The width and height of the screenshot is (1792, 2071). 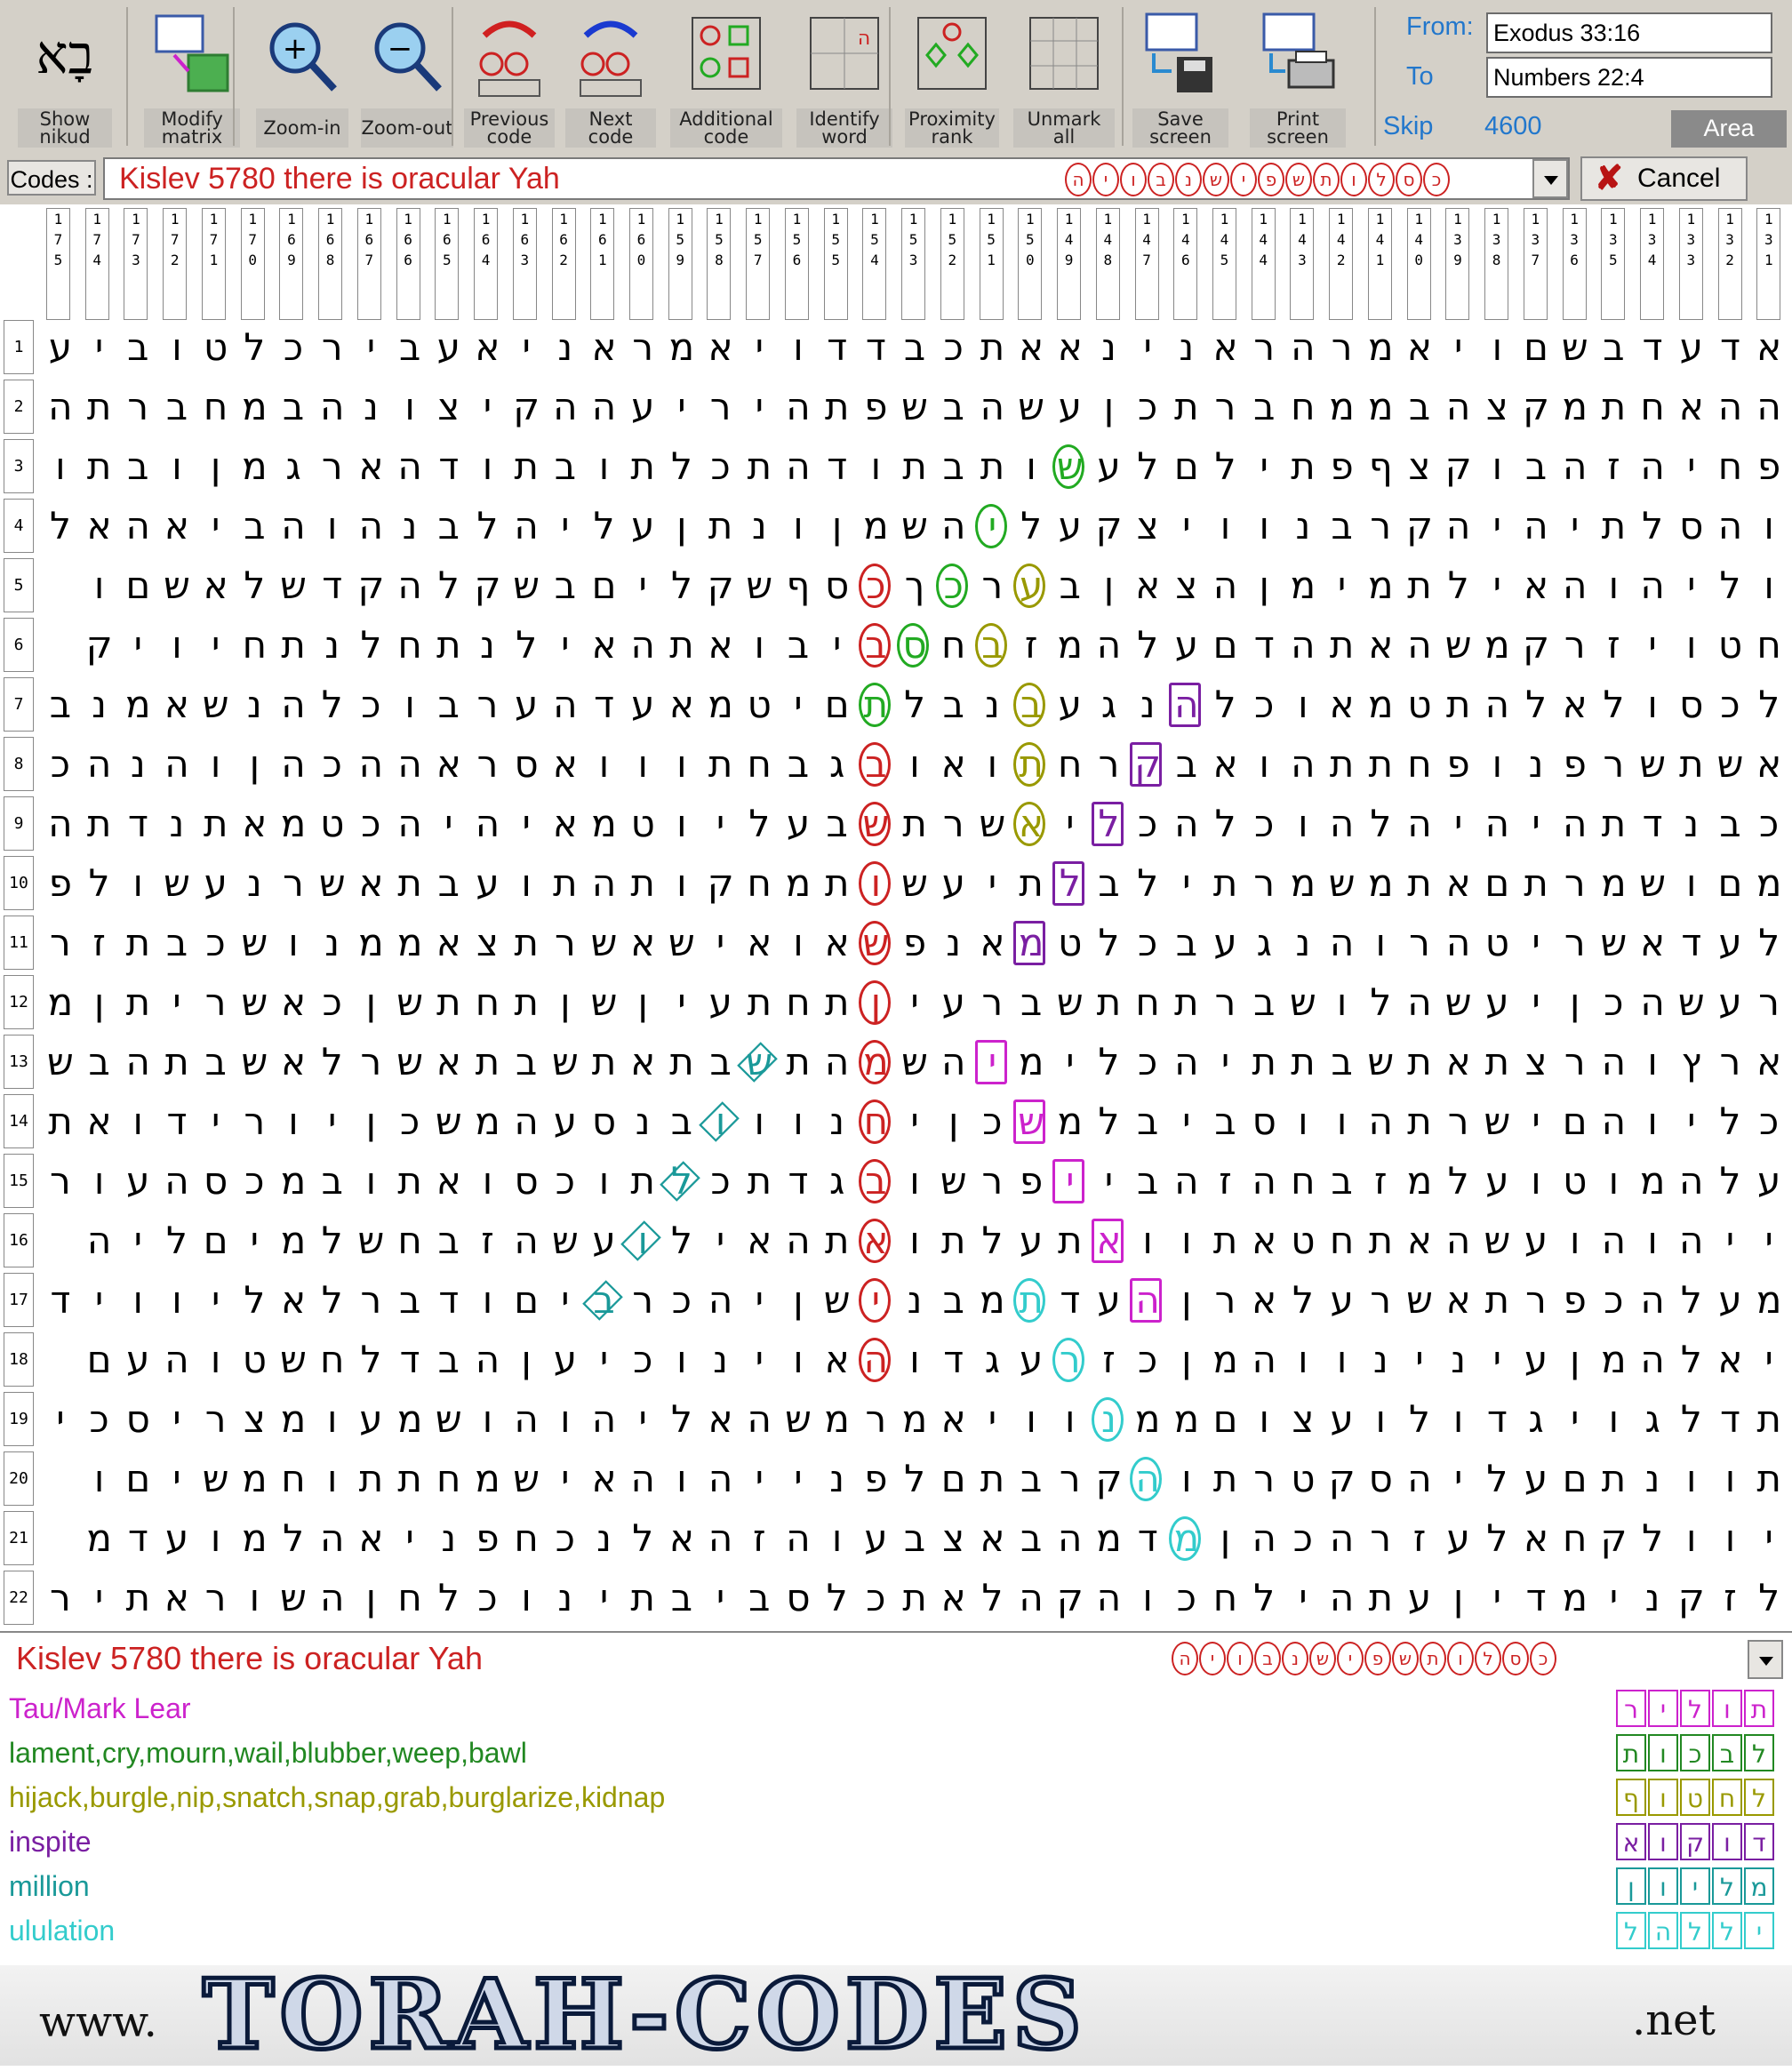 I want to click on matrix-cell: ז, so click(x=1614, y=645).